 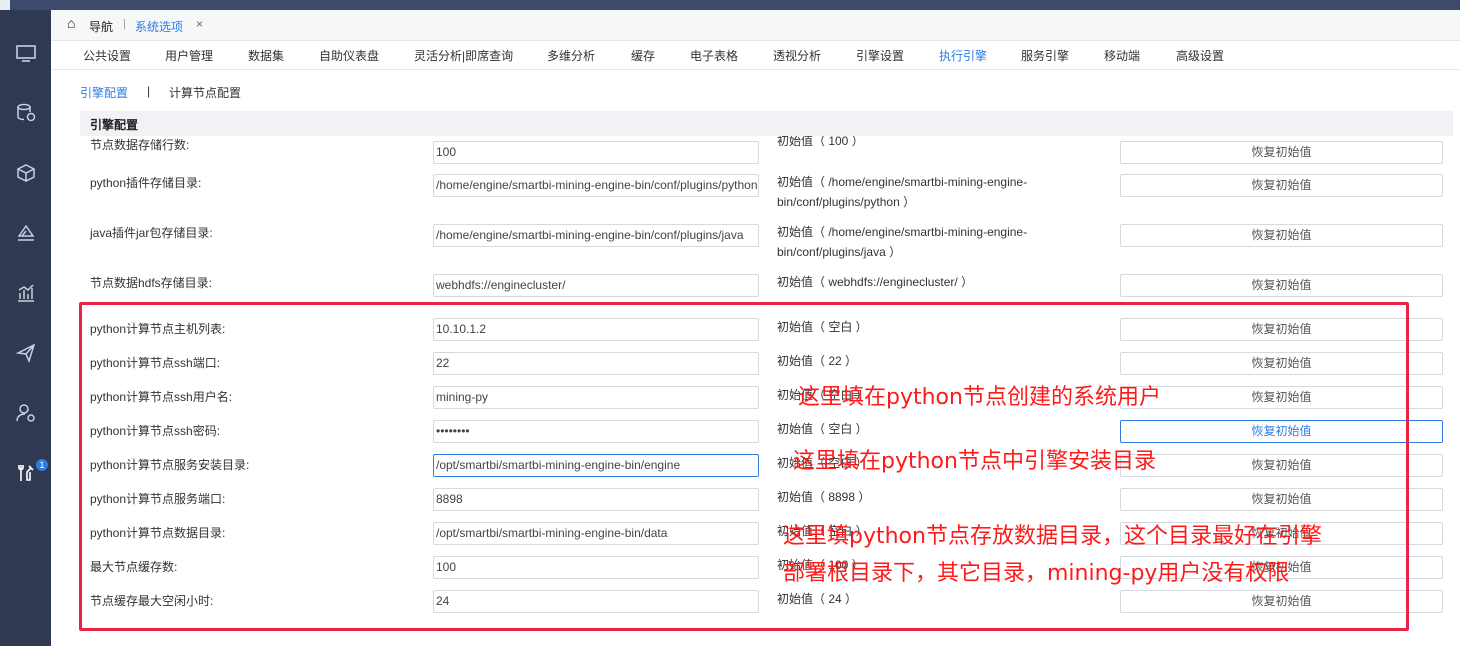 I want to click on row-initial-value: 初始值（ webhdfs://enginecluster/ ）, so click(x=875, y=282).